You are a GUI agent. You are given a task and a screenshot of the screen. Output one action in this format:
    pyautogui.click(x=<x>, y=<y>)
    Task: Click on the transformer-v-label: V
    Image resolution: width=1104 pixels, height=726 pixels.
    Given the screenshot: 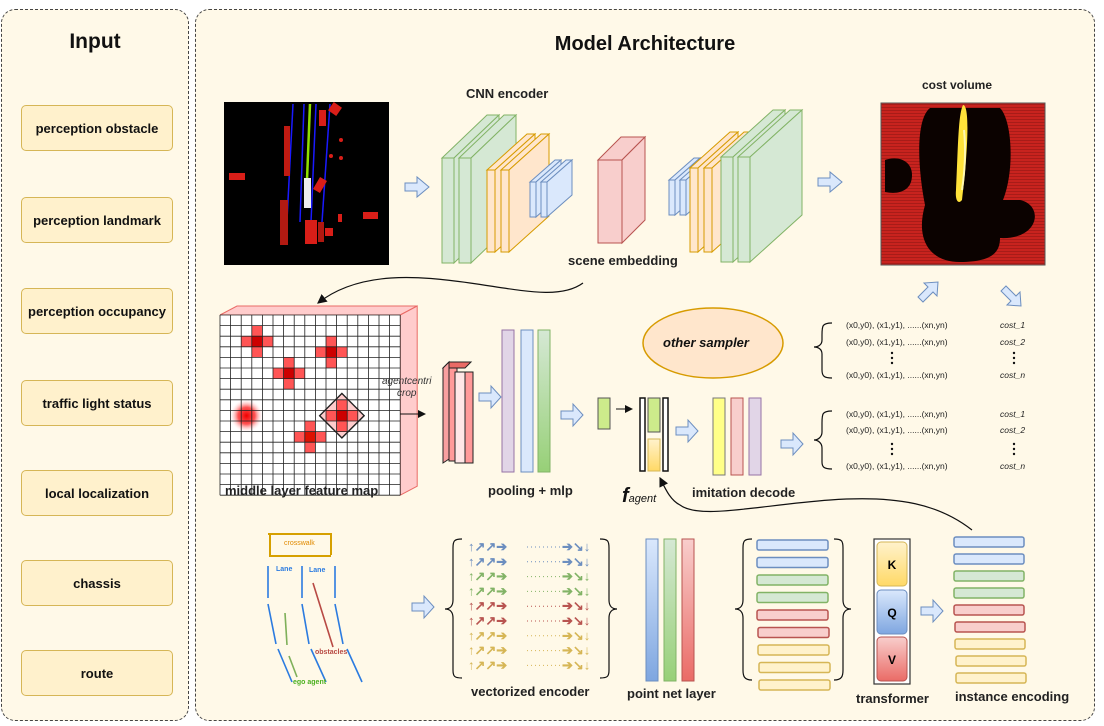 What is the action you would take?
    pyautogui.click(x=892, y=660)
    